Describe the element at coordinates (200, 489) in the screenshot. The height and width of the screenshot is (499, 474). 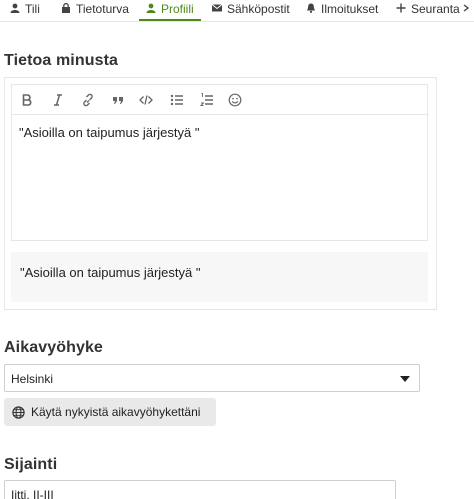
I see `location-input: Iitti, II-III` at that location.